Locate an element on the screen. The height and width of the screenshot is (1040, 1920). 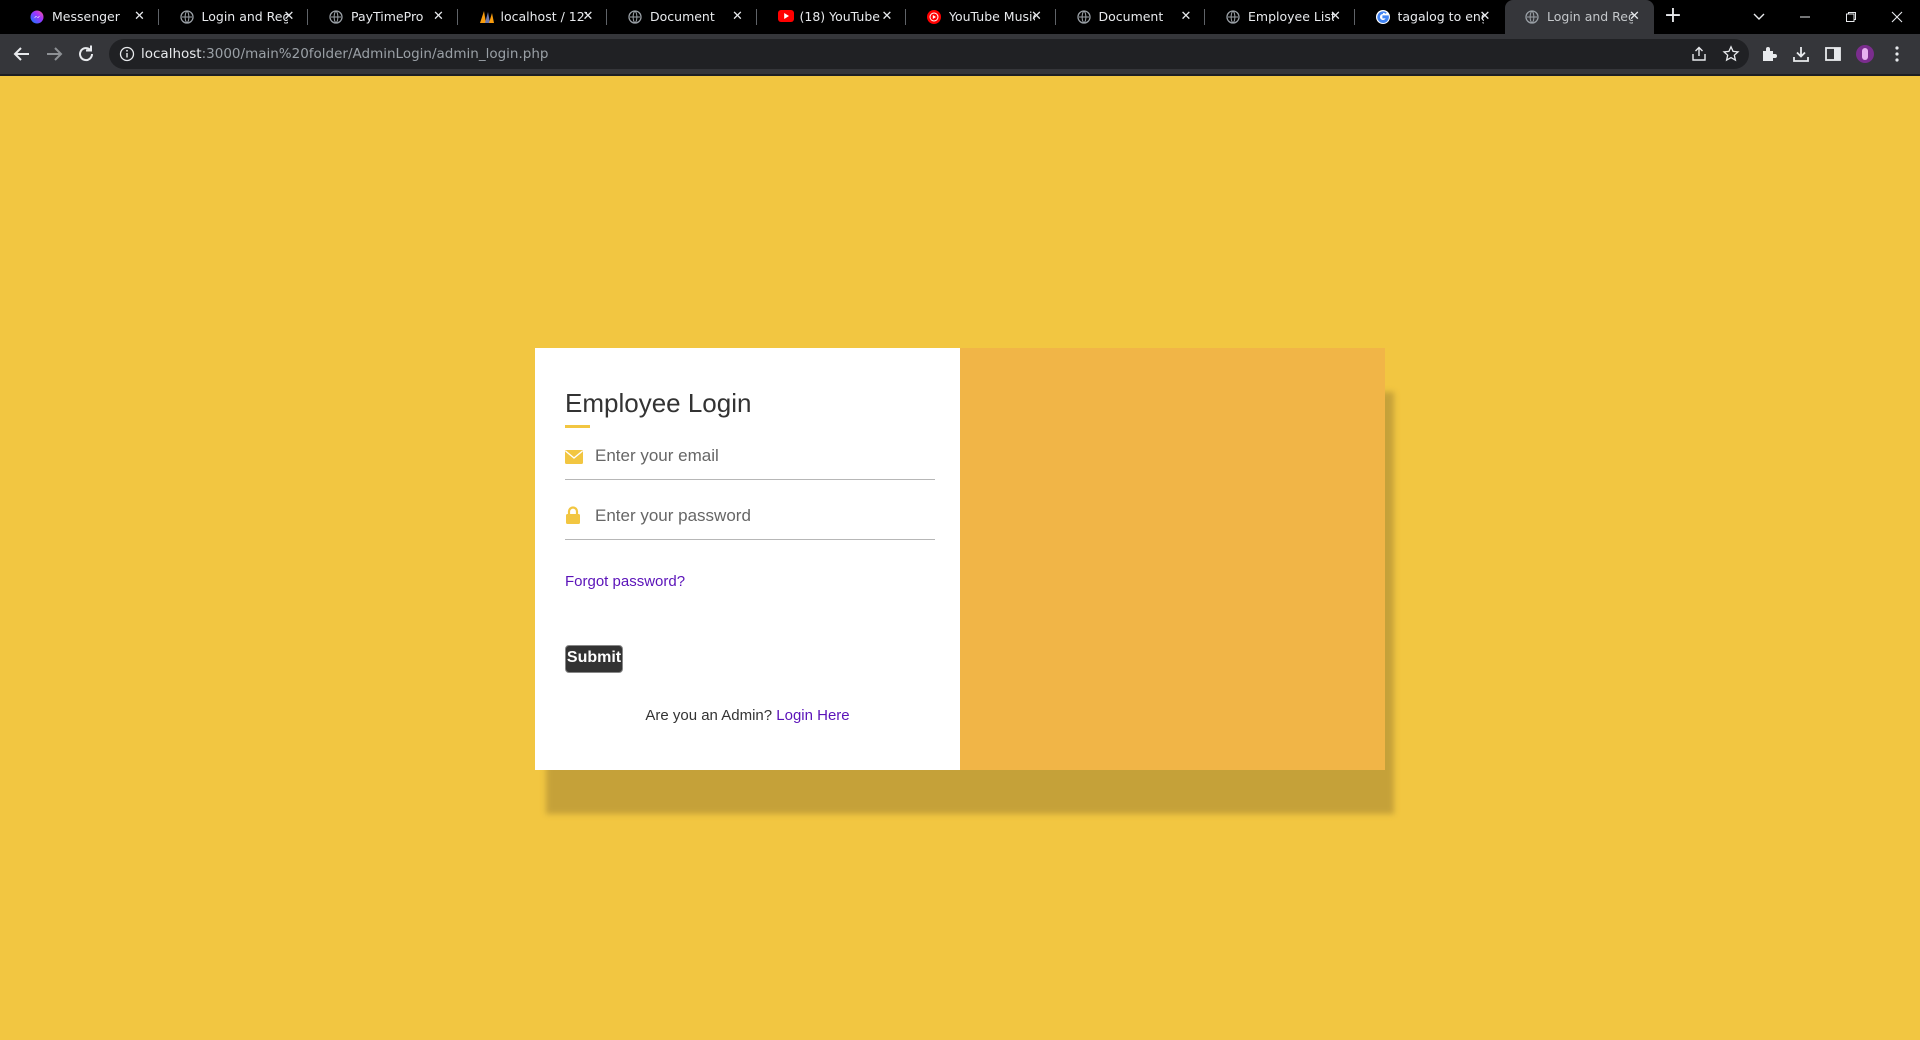
login-title: Employee Login is located at coordinates (658, 403).